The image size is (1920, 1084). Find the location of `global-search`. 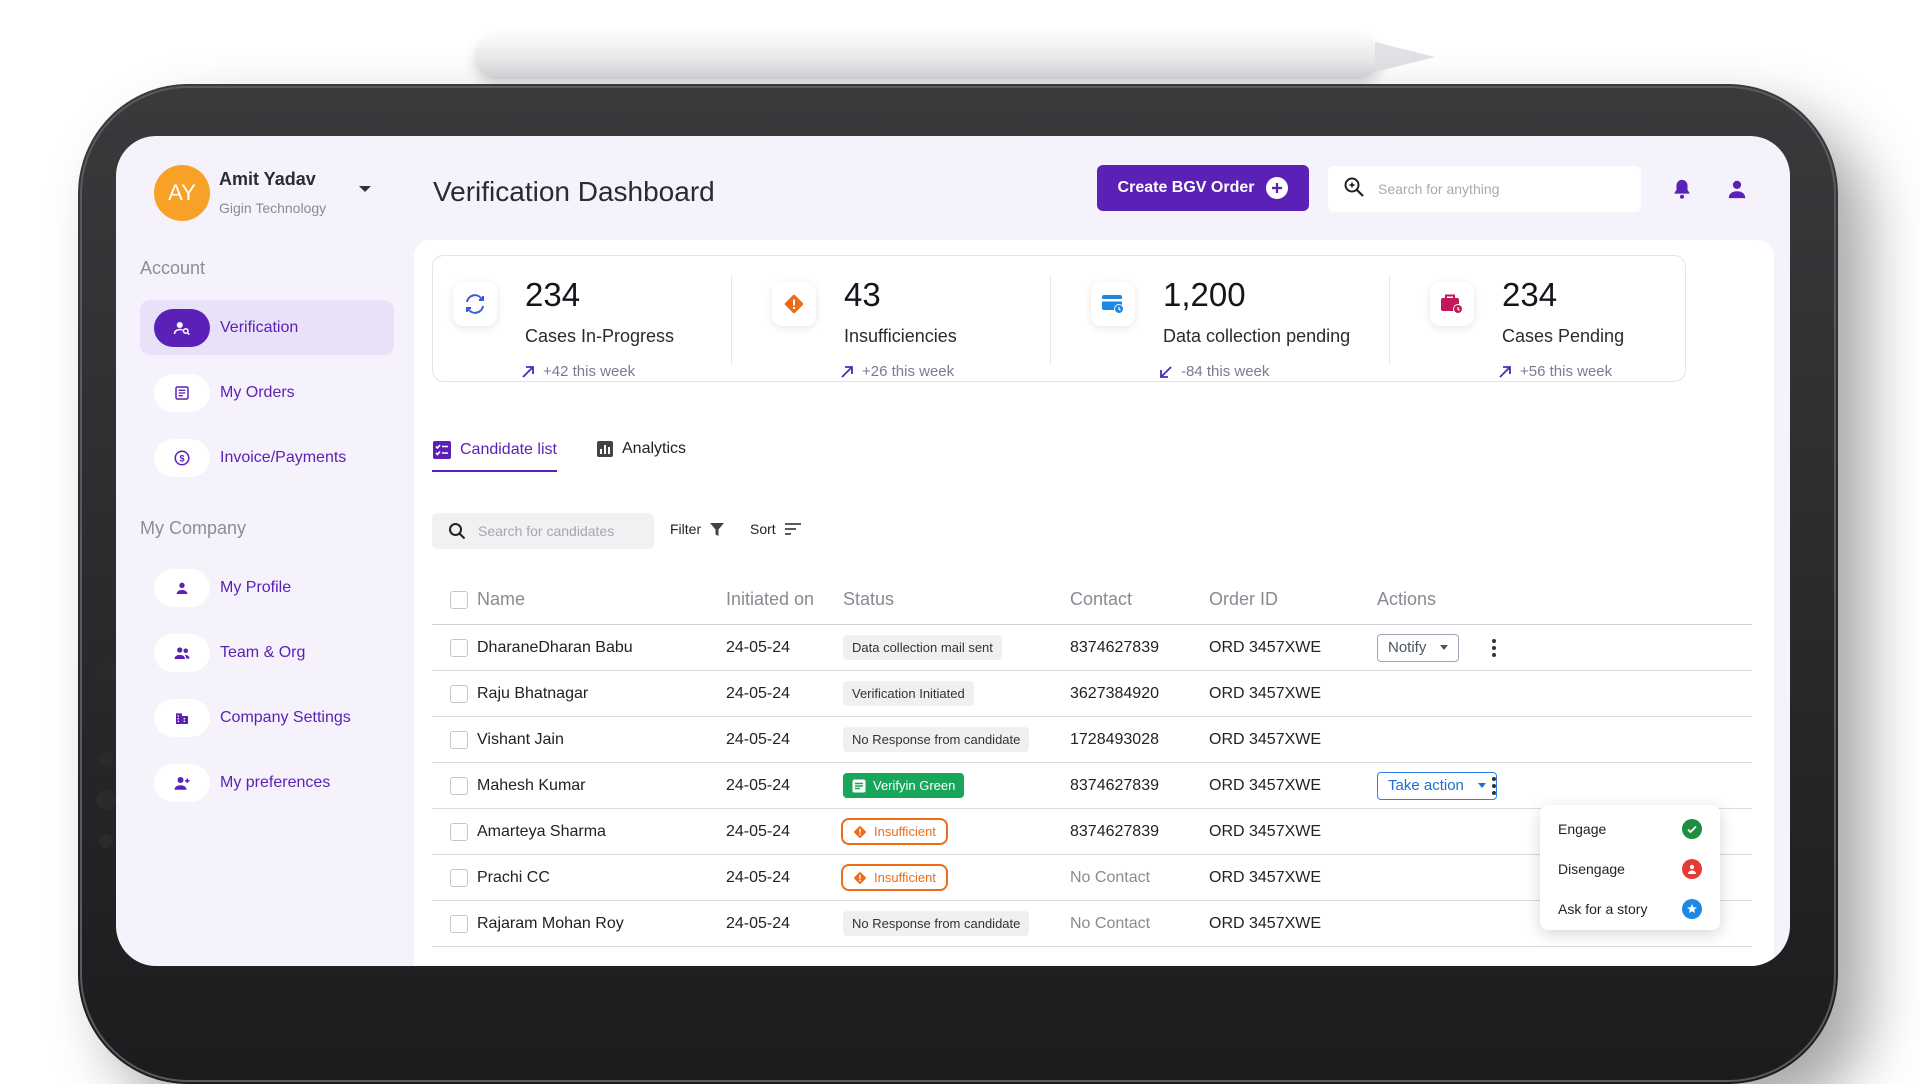

global-search is located at coordinates (1484, 189).